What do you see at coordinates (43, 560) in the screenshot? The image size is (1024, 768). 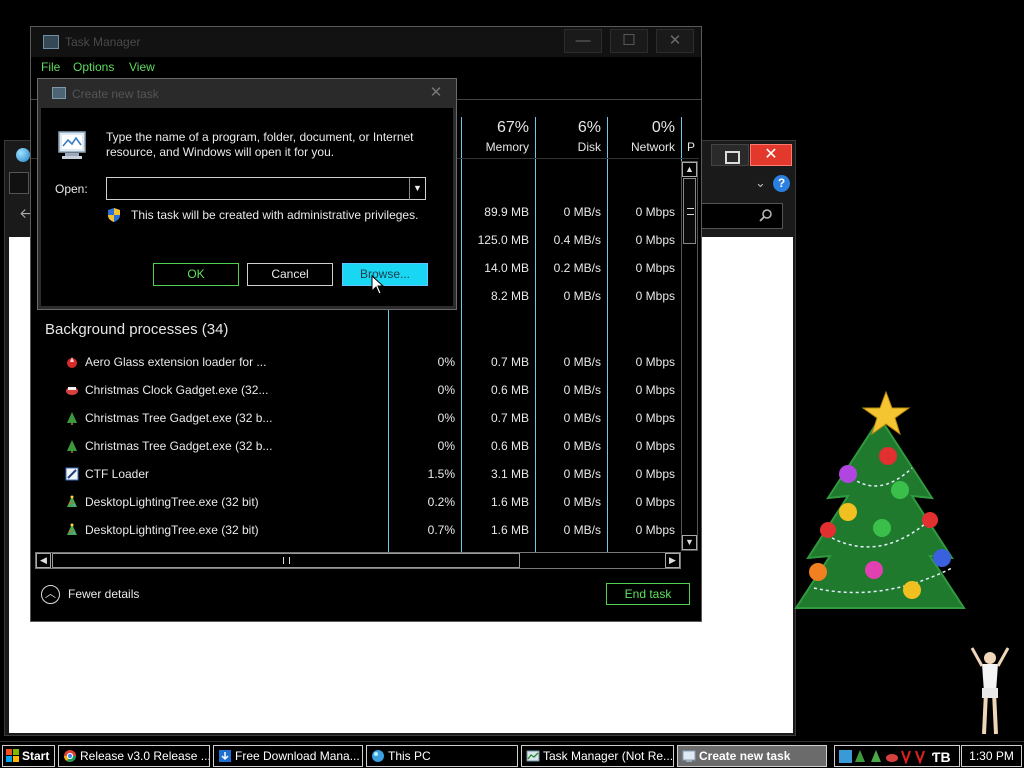 I see `scroll-left-arrow-icon: ◀` at bounding box center [43, 560].